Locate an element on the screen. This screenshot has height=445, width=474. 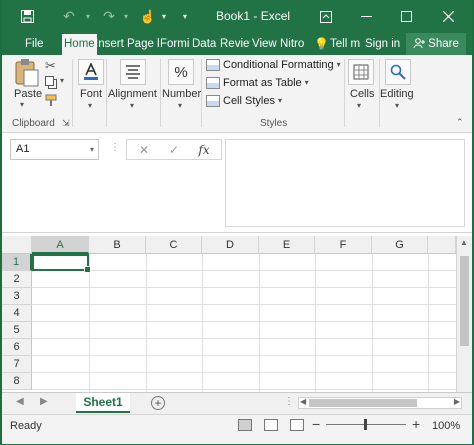
lightbulb-icon: 💡 is located at coordinates (321, 44).